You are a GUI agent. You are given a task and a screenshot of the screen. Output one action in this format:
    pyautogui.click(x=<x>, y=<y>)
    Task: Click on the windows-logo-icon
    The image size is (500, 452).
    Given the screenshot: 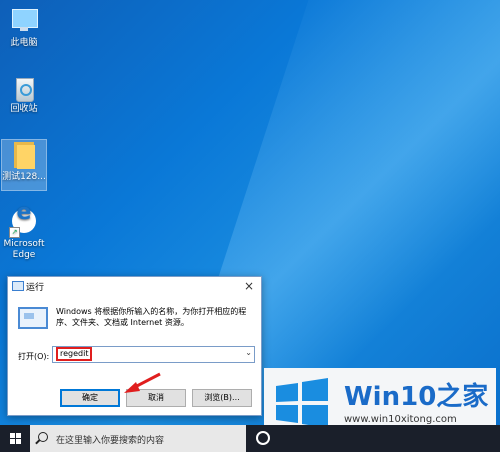 What is the action you would take?
    pyautogui.click(x=302, y=403)
    